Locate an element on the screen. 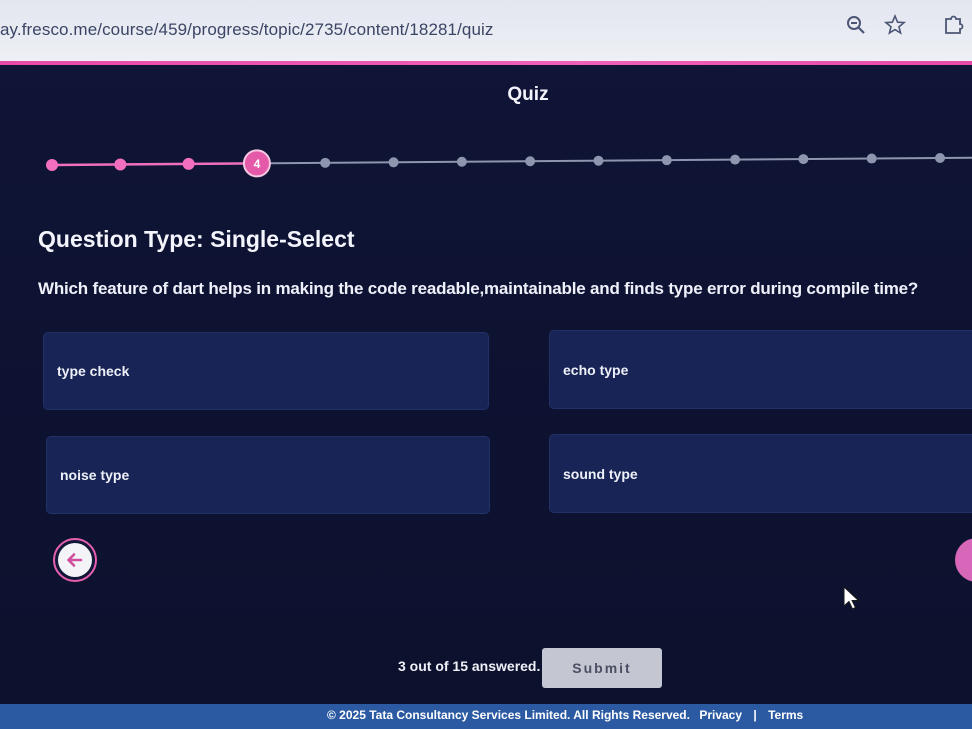 The height and width of the screenshot is (729, 972). quiz-title: Quiz is located at coordinates (528, 94).